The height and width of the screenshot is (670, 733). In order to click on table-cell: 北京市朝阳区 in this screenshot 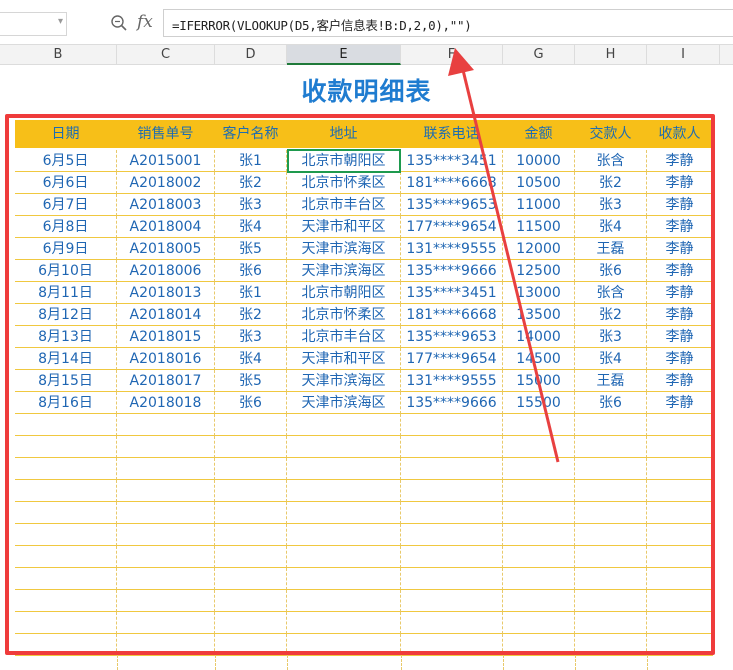, I will do `click(344, 161)`.